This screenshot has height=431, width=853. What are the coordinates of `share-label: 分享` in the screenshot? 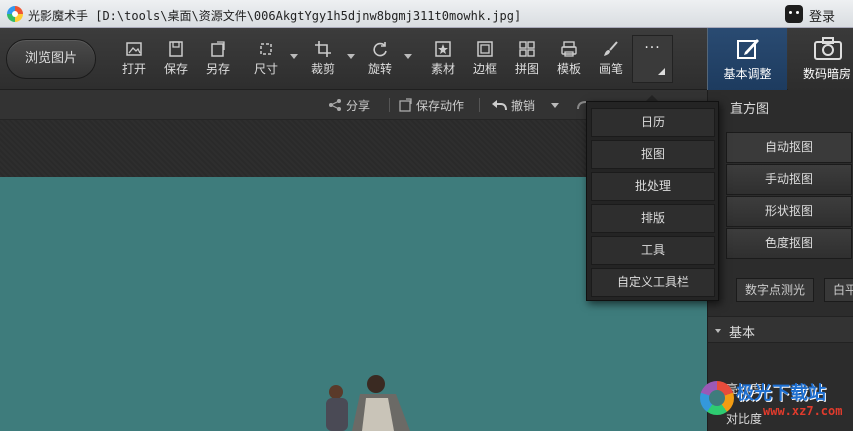 It's located at (358, 106).